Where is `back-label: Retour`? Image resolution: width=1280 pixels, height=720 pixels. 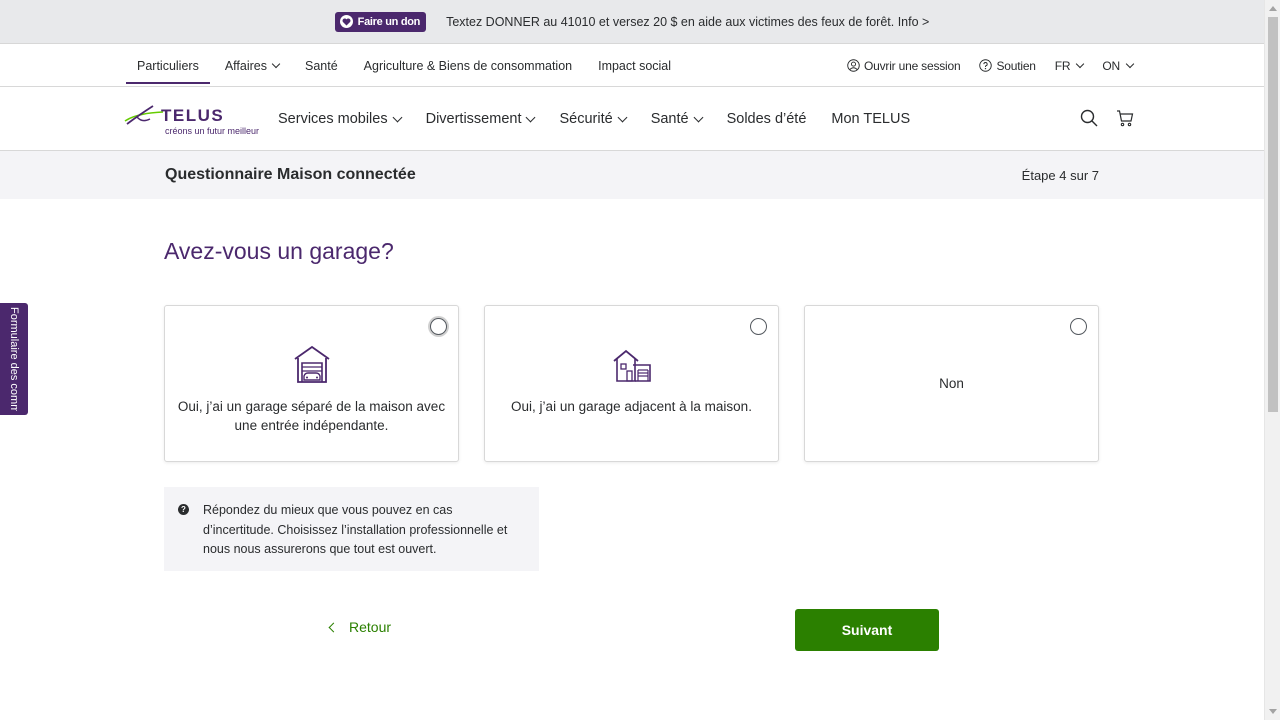
back-label: Retour is located at coordinates (370, 627).